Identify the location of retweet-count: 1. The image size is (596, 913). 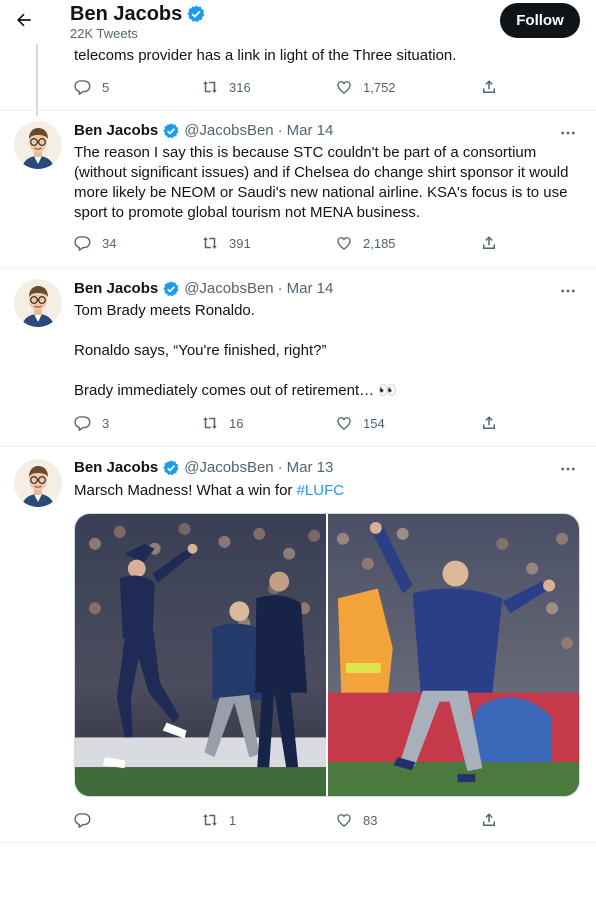
(233, 820).